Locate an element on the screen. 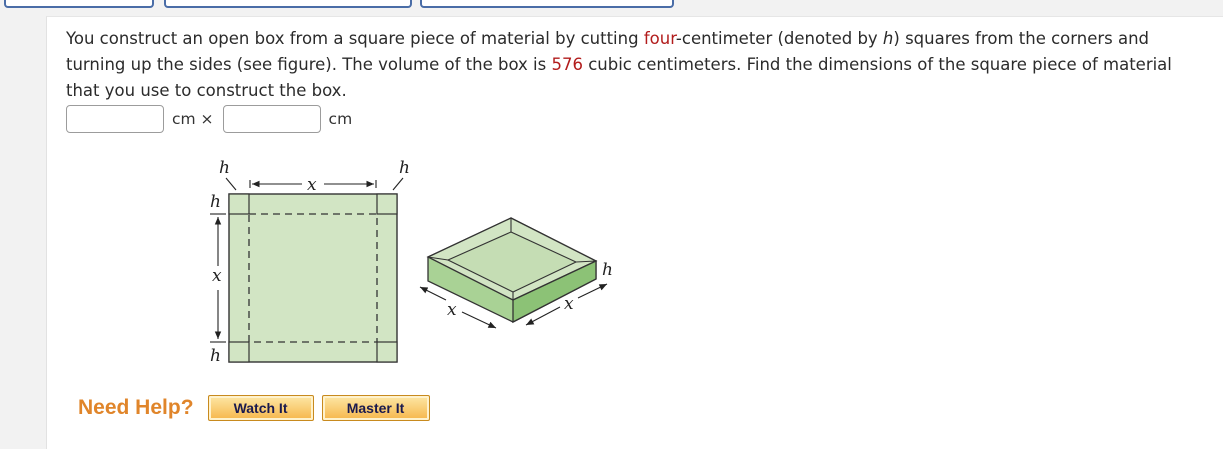 Image resolution: width=1223 pixels, height=449 pixels. corner-square-bl is located at coordinates (239, 352).